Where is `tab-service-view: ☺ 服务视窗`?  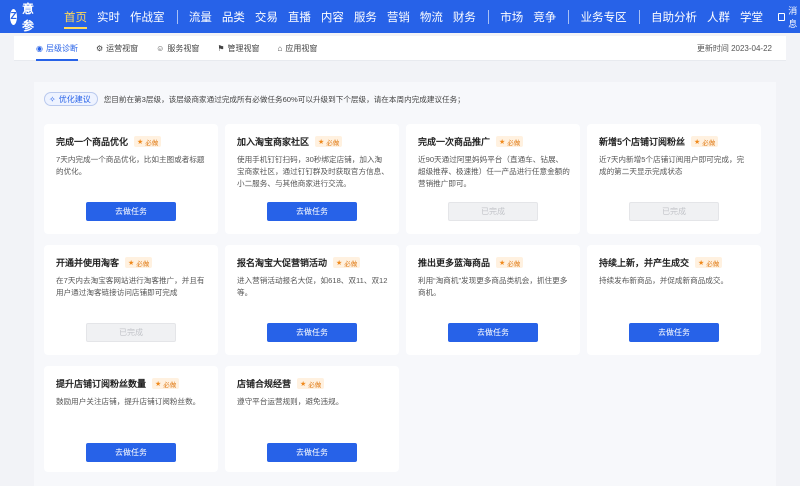
tab-service-view: ☺ 服务视窗 is located at coordinates (177, 48).